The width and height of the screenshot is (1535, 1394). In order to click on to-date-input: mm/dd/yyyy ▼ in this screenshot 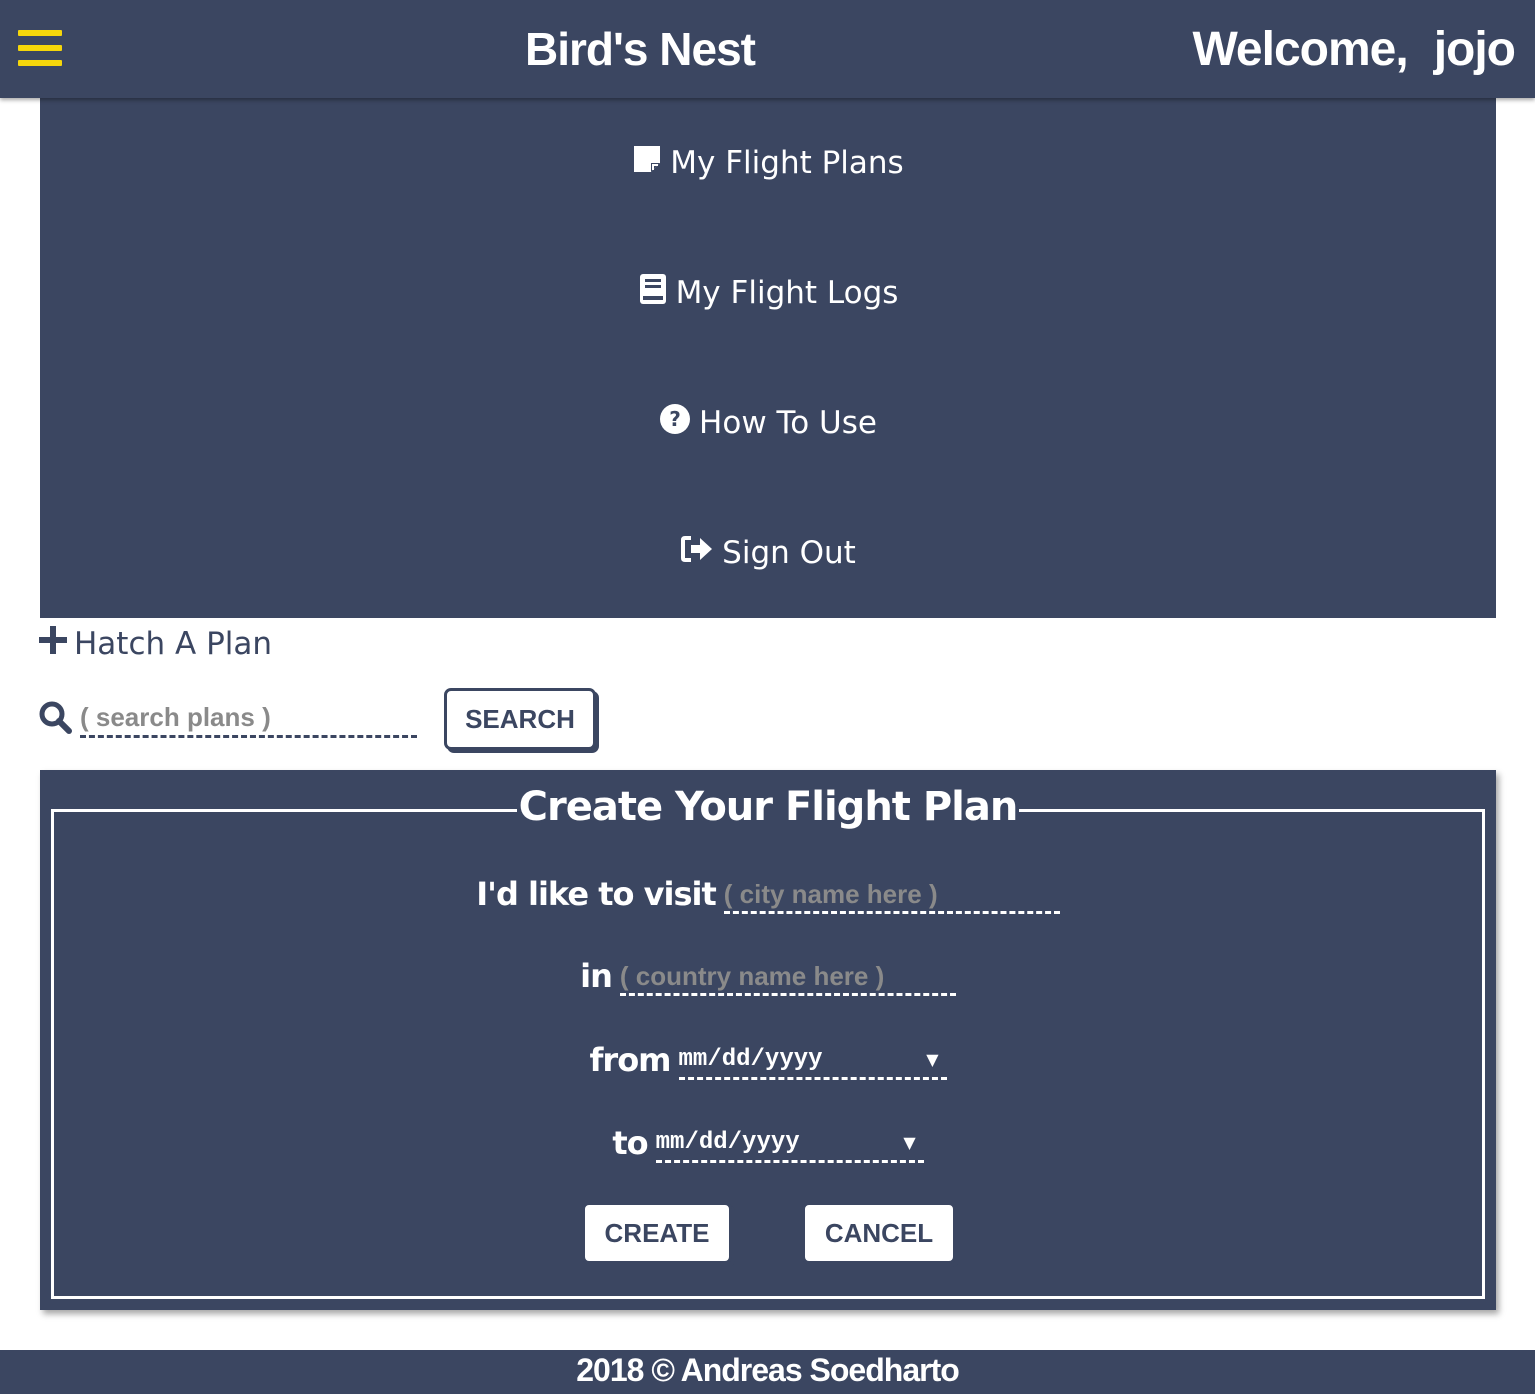, I will do `click(789, 1144)`.